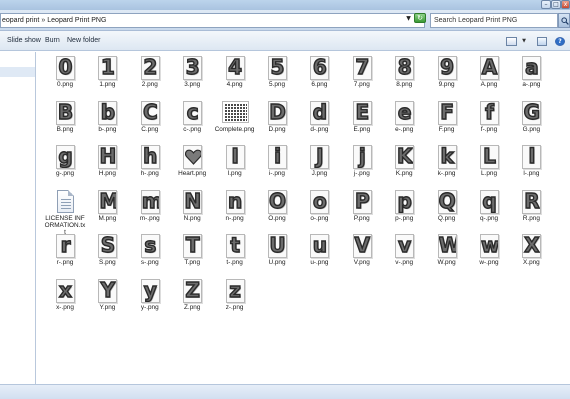 This screenshot has height=399, width=570. What do you see at coordinates (524, 41) in the screenshot?
I see `view-dropdown-icon: ▼` at bounding box center [524, 41].